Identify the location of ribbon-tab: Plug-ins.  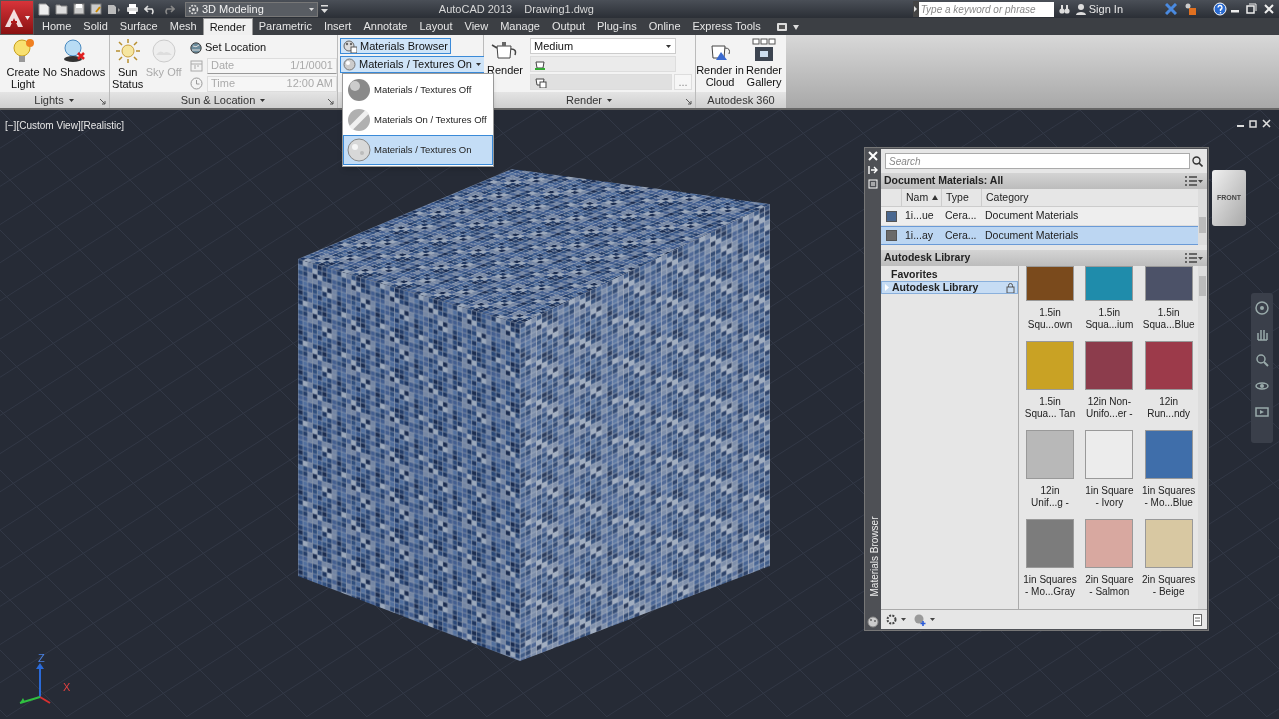
(616, 26).